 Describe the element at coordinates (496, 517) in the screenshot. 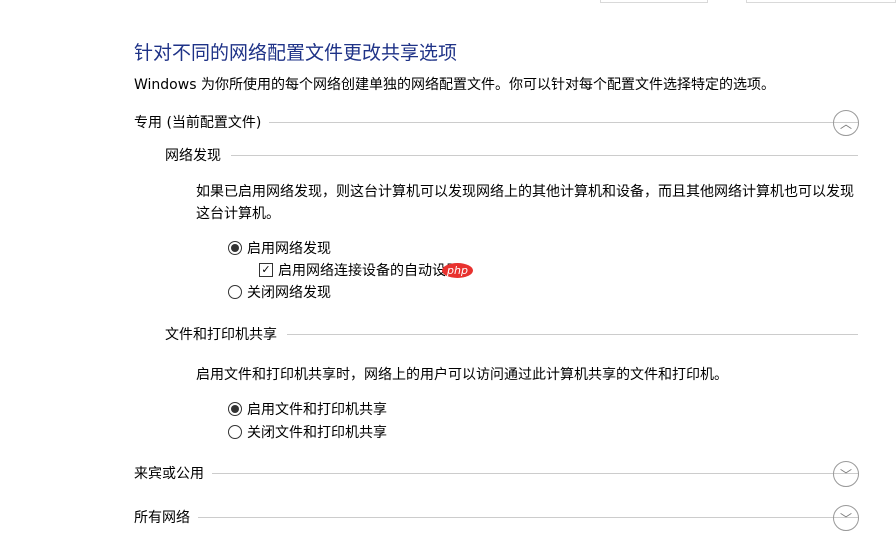

I see `section-all-networks: 所有网络` at that location.